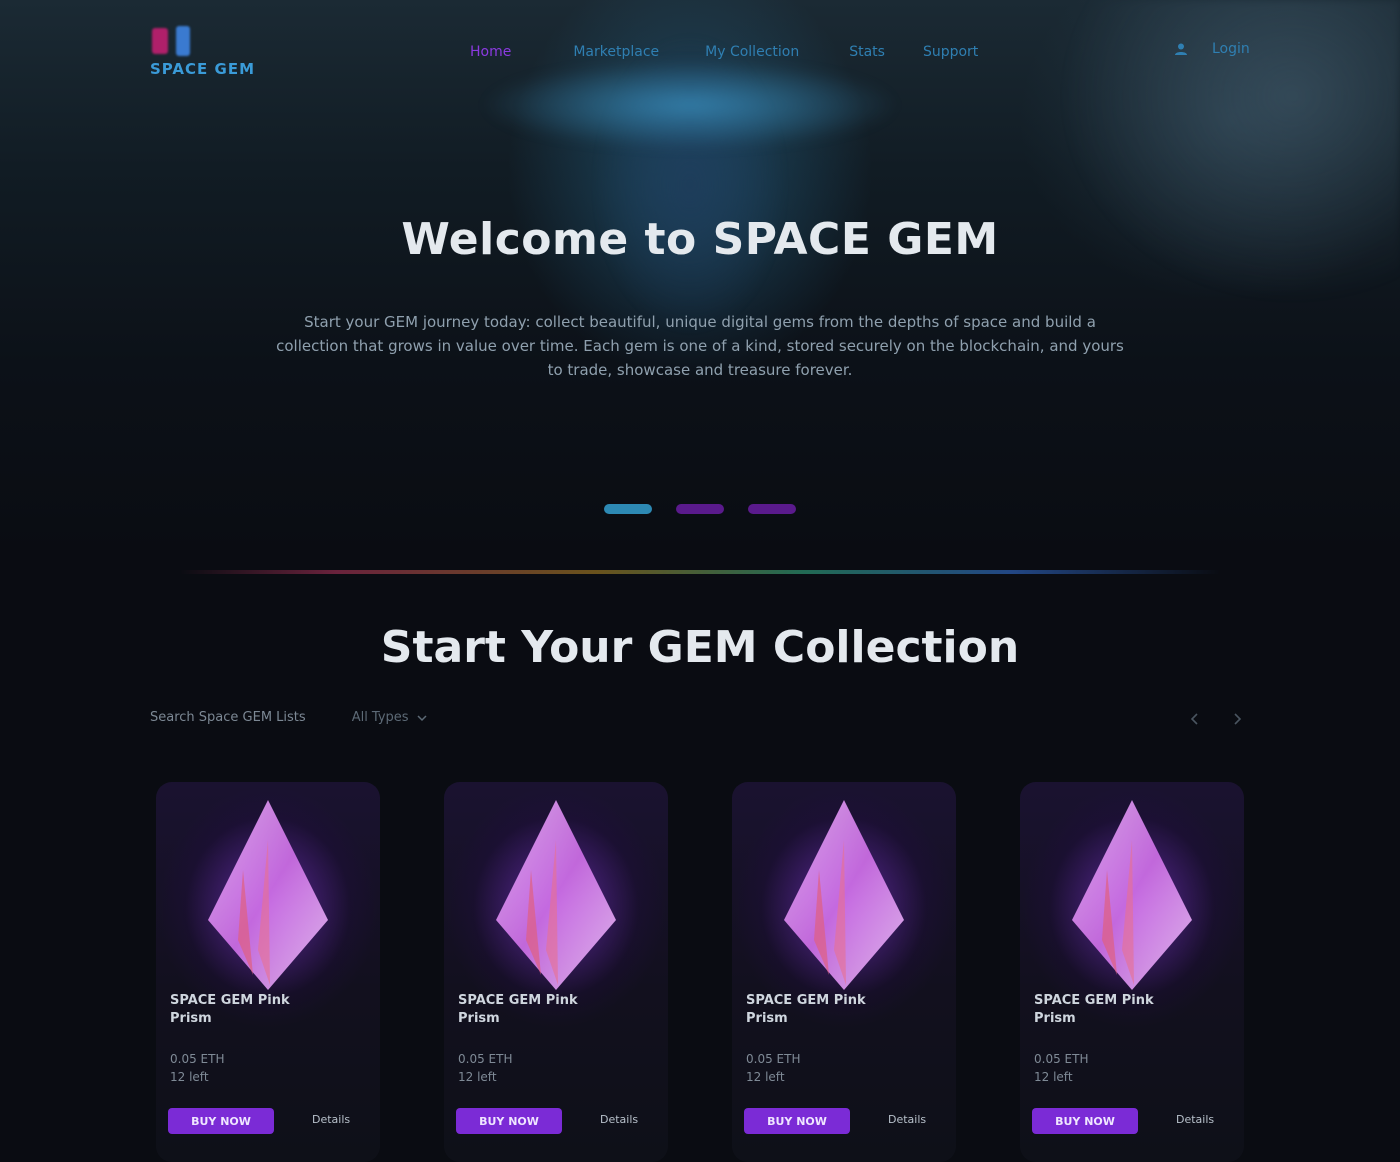  I want to click on nav-item-support: Support, so click(950, 52).